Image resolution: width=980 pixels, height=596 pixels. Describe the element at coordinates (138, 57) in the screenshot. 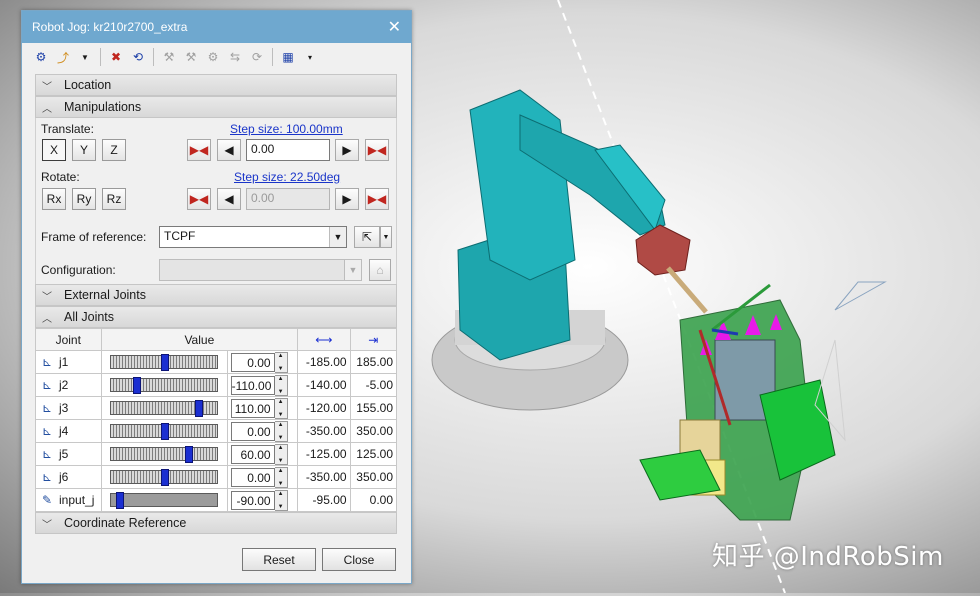

I see `teach-icon: ⟲` at that location.